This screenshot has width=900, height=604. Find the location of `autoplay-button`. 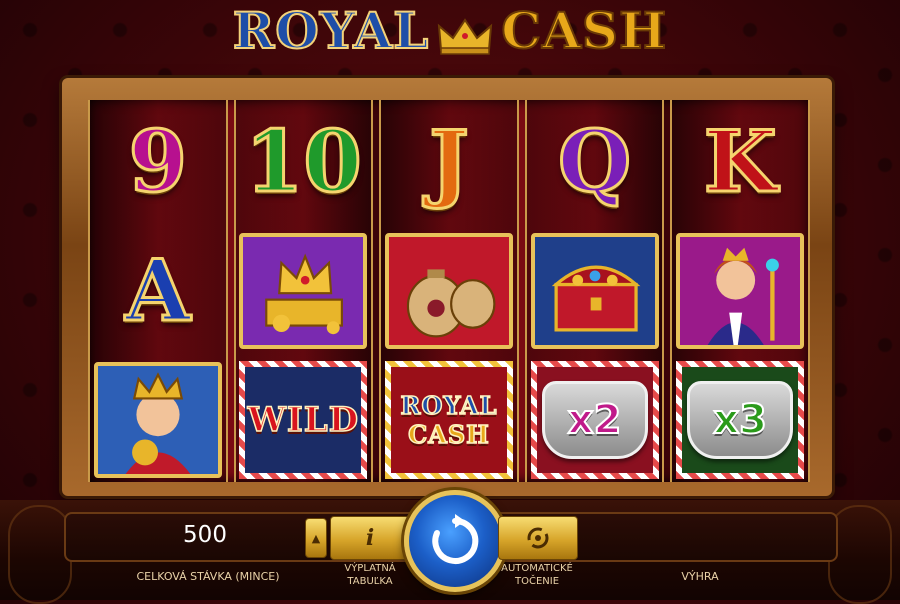

autoplay-button is located at coordinates (538, 538).